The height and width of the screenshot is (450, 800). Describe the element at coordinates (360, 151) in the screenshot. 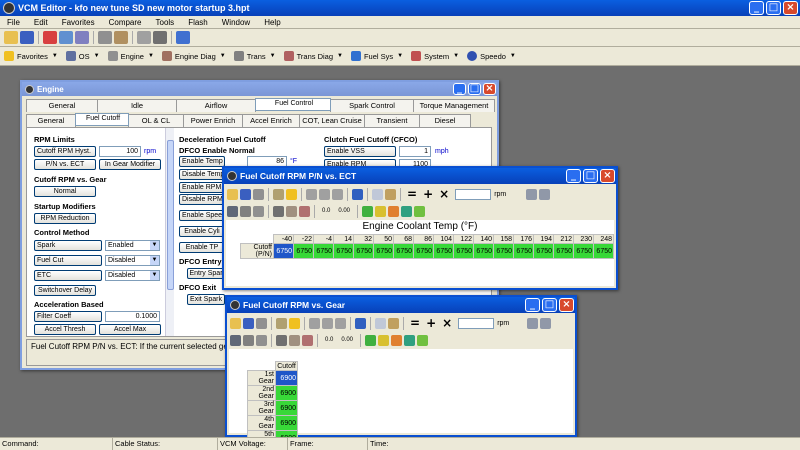

I see `enable-vss-button: Enable VSS` at that location.